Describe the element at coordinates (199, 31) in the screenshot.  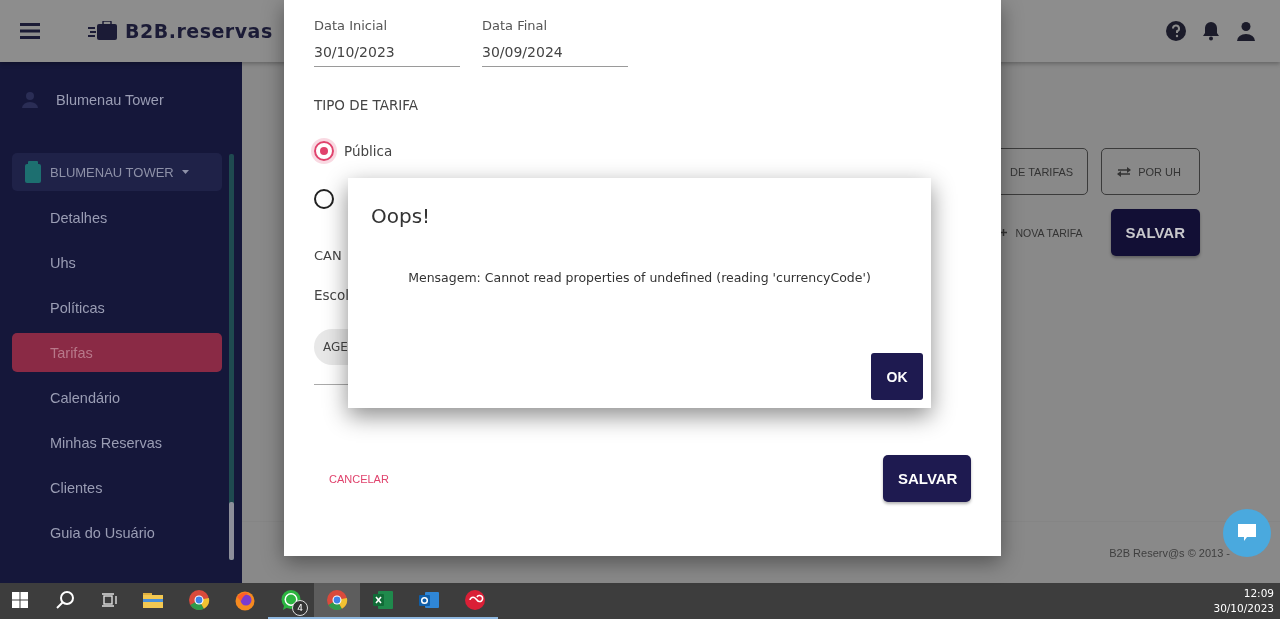
I see `brand-logo: B2B.reservas` at that location.